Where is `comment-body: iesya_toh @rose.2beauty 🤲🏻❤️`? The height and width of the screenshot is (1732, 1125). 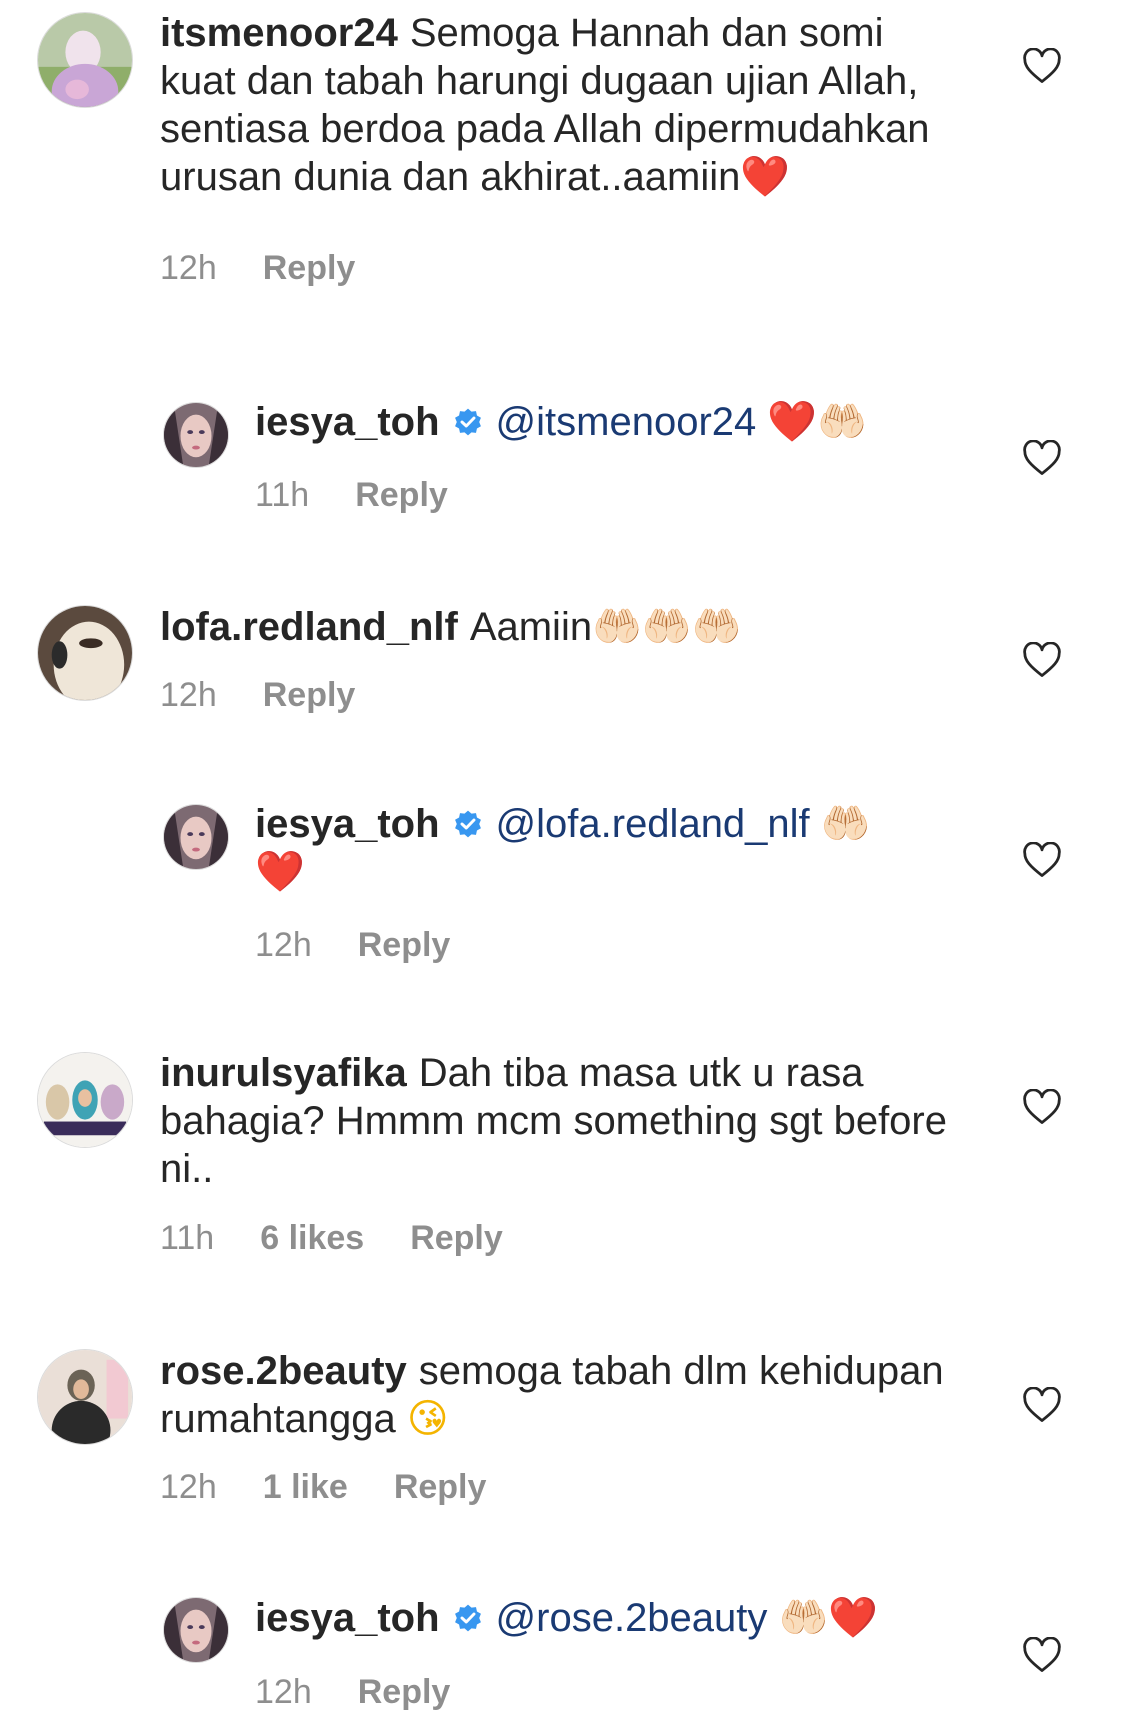
comment-body: iesya_toh @rose.2beauty 🤲🏻❤️ is located at coordinates (605, 1618).